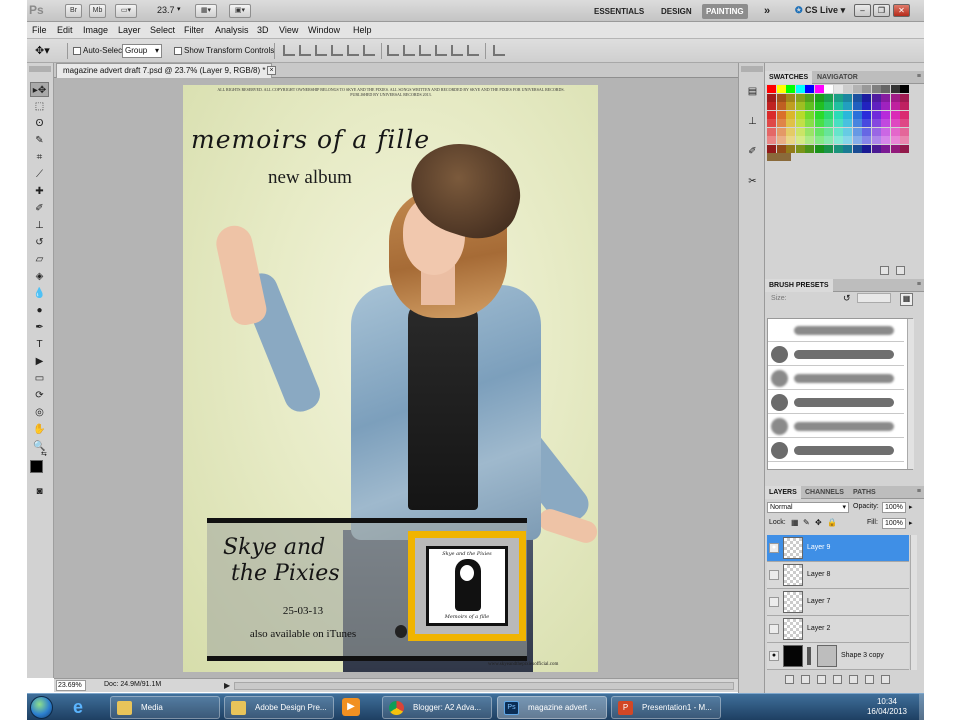 The image size is (960, 720). Describe the element at coordinates (783, 492) in the screenshot. I see `tab-layers: LAYERS` at that location.